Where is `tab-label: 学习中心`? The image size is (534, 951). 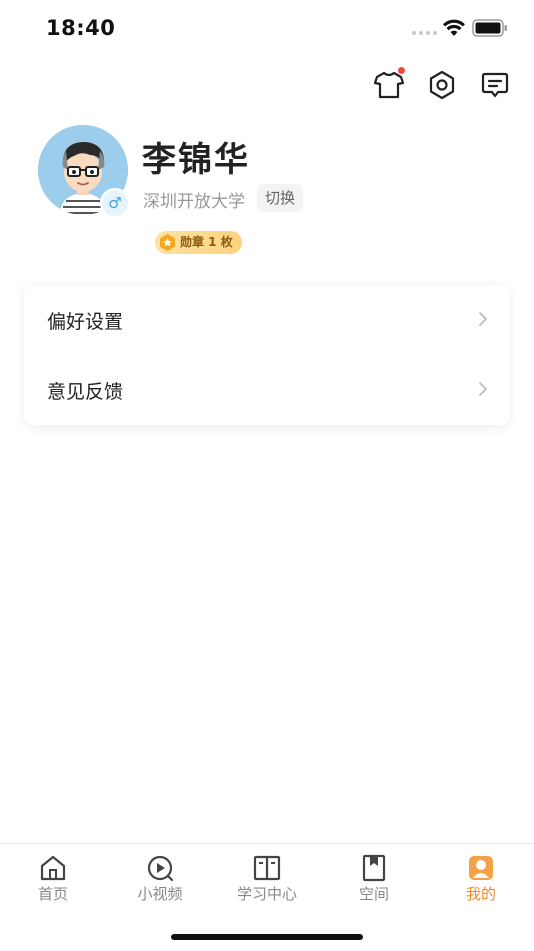
tab-label: 学习中心 is located at coordinates (266, 894).